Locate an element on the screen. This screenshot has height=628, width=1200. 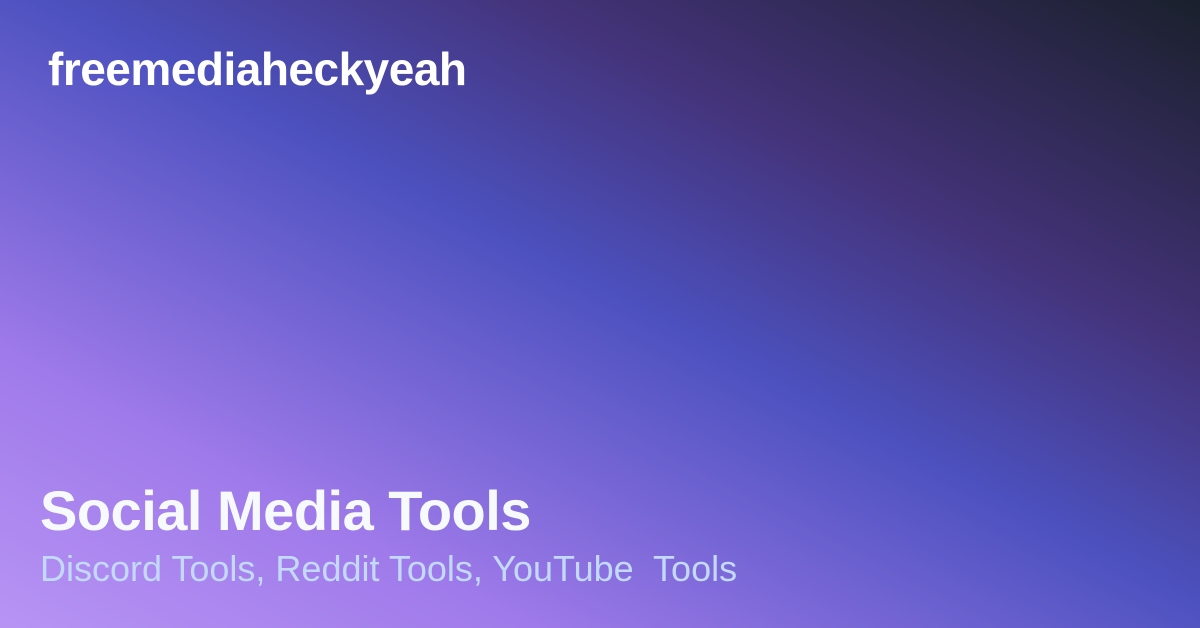
page-title: Social Media Tools is located at coordinates (285, 510).